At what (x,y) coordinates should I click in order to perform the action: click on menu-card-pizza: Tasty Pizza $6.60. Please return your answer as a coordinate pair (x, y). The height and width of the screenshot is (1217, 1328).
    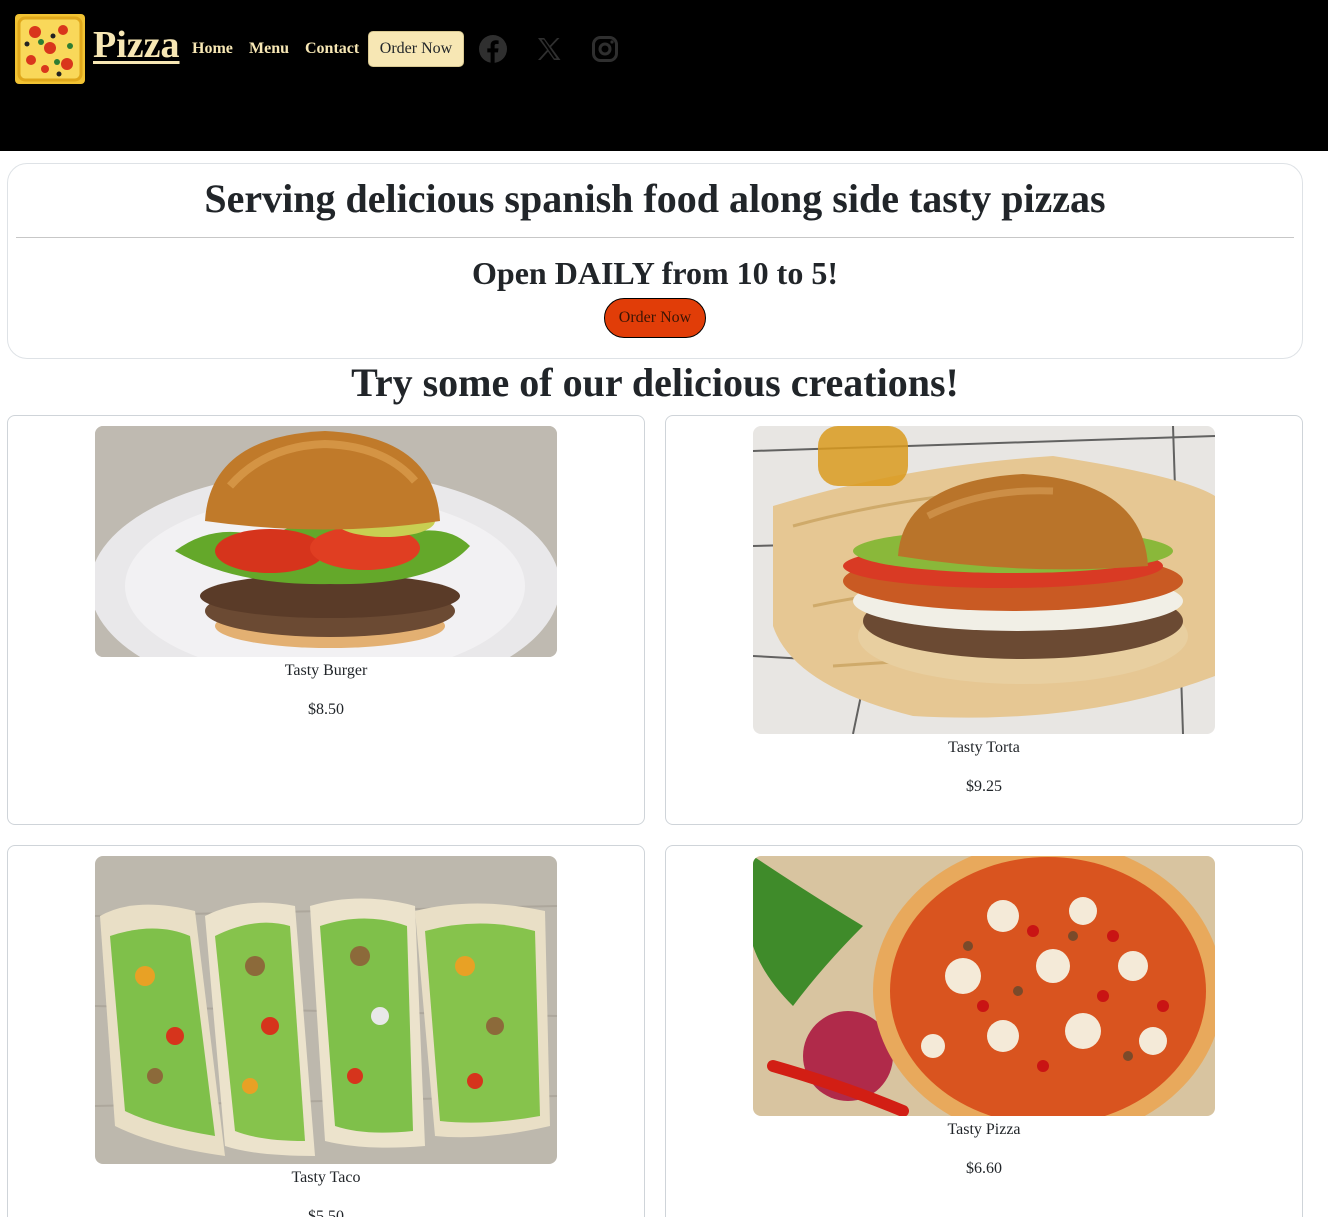
    Looking at the image, I should click on (984, 1031).